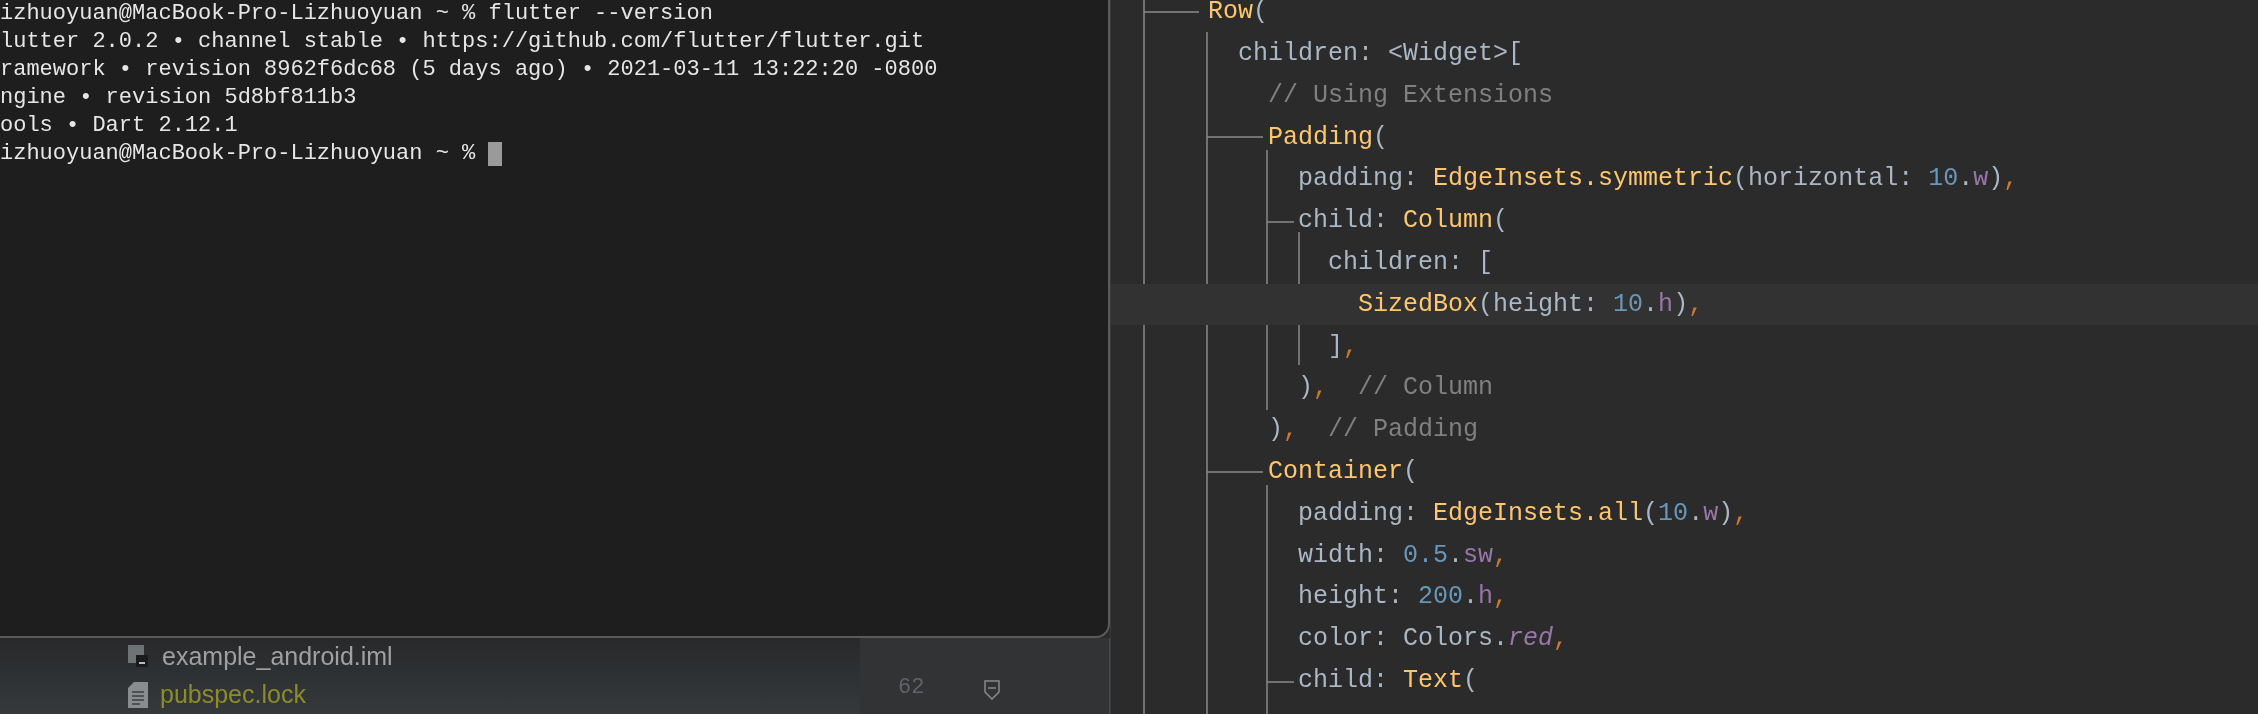  Describe the element at coordinates (1395, 388) in the screenshot. I see `code-line: ), // Column` at that location.